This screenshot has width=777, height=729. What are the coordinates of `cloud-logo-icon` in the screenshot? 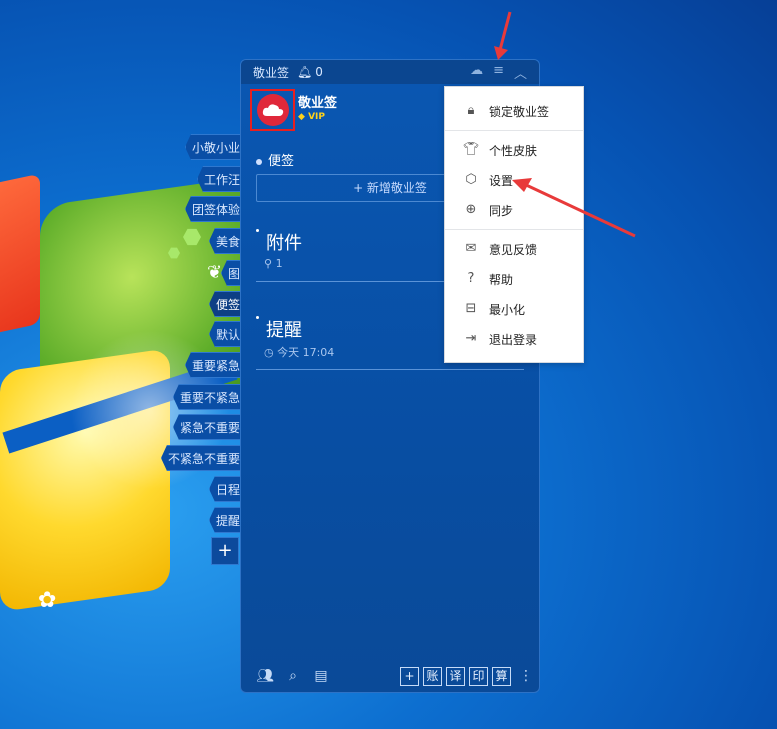 It's located at (272, 110).